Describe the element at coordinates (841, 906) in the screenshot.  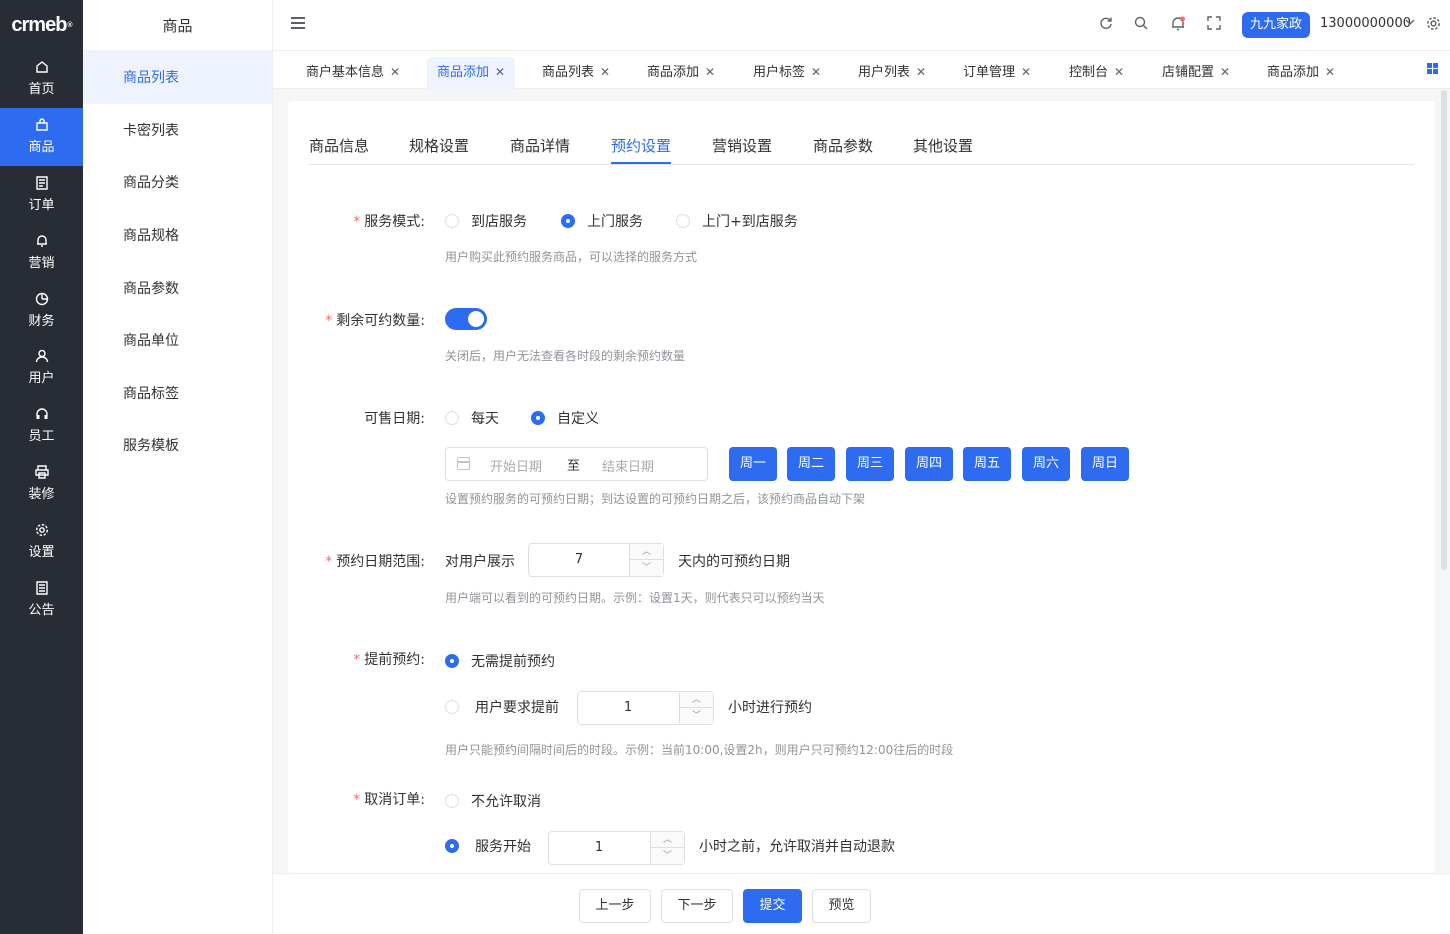
I see `preview-button: 预览` at that location.